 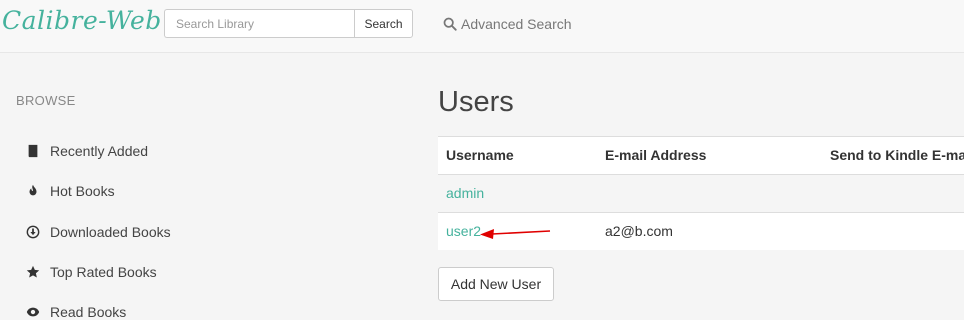 What do you see at coordinates (32, 191) in the screenshot?
I see `fire-icon` at bounding box center [32, 191].